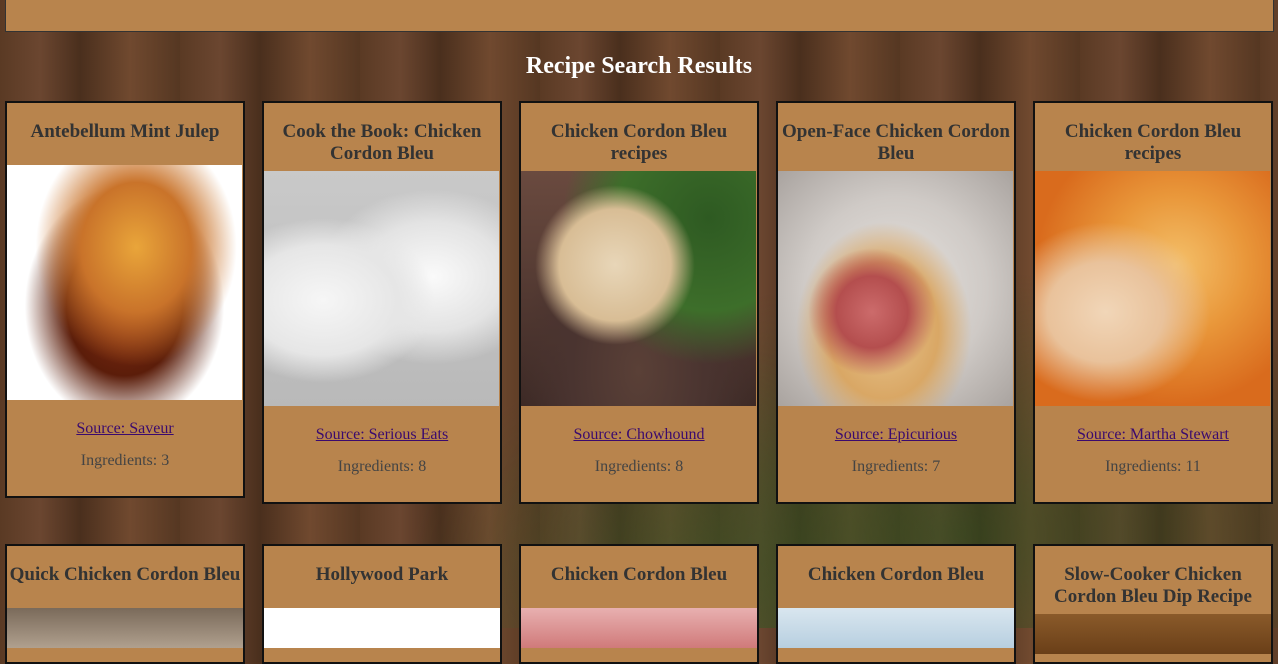 This screenshot has width=1278, height=664. What do you see at coordinates (639, 16) in the screenshot?
I see `top-bar` at bounding box center [639, 16].